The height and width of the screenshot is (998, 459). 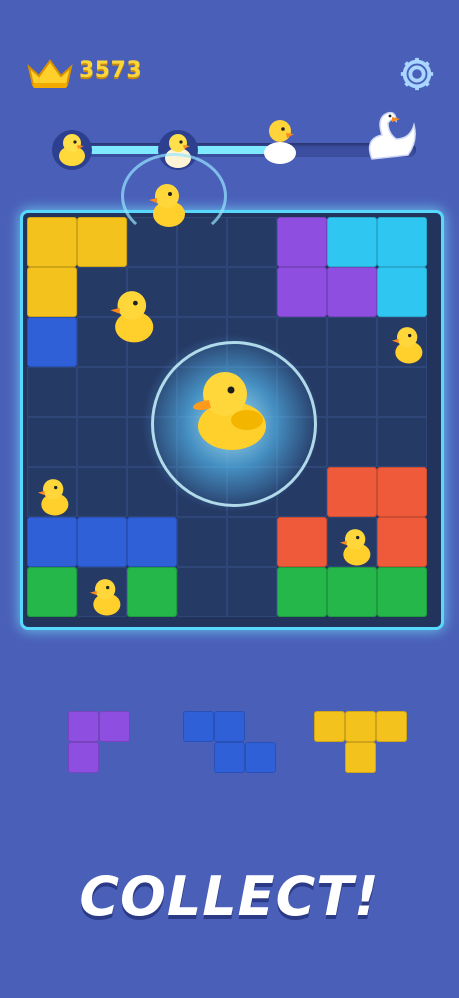 I want to click on collect-caption: COLLECT!, so click(x=229, y=896).